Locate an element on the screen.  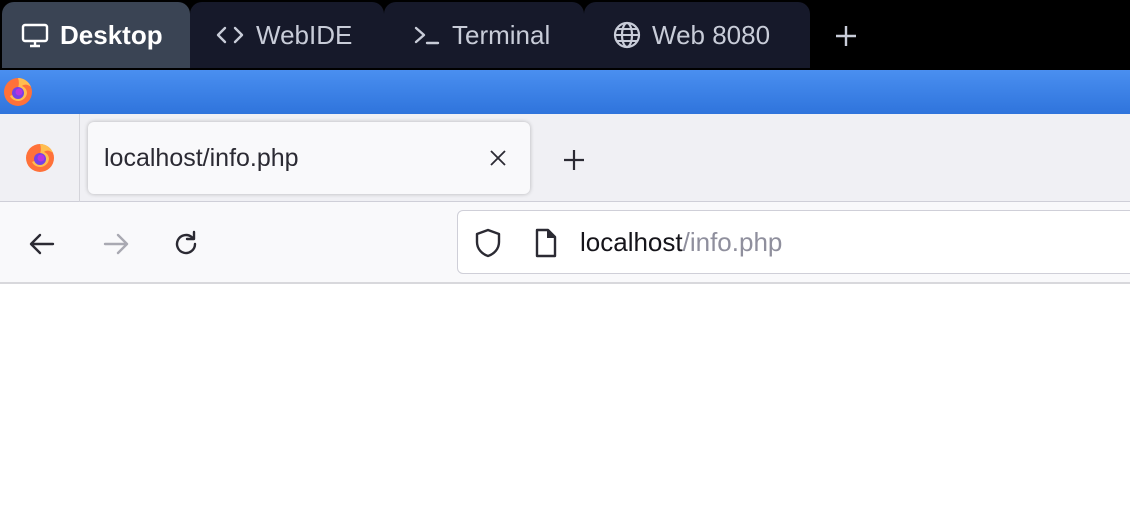
workspace-tab-bar: Desktop WebIDE Terminal Web 8080 is located at coordinates (565, 35).